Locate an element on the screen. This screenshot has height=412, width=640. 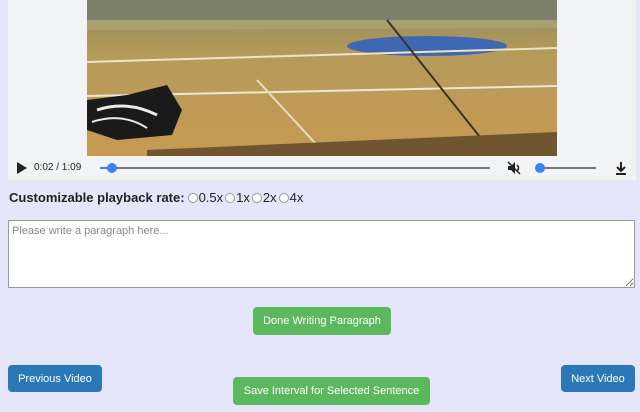
video-controls: 0:02 / 1:09 is located at coordinates (322, 168).